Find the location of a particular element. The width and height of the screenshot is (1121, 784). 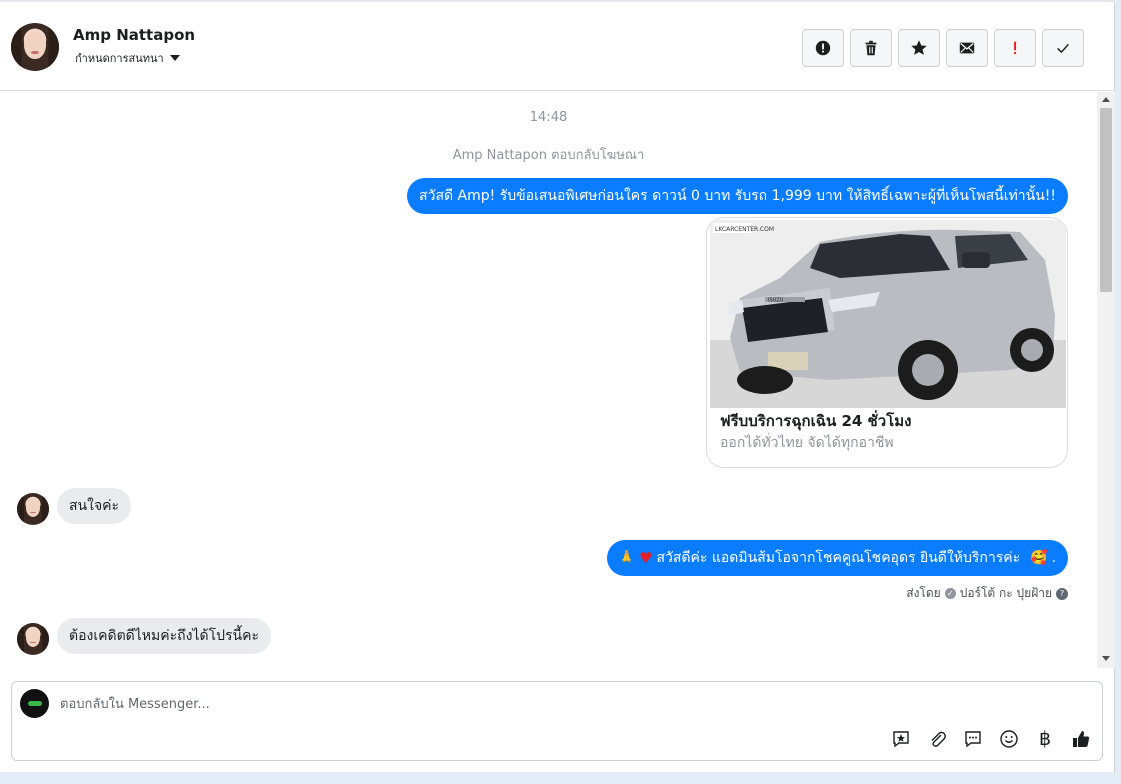

verified-icon: ✓ is located at coordinates (950, 593).